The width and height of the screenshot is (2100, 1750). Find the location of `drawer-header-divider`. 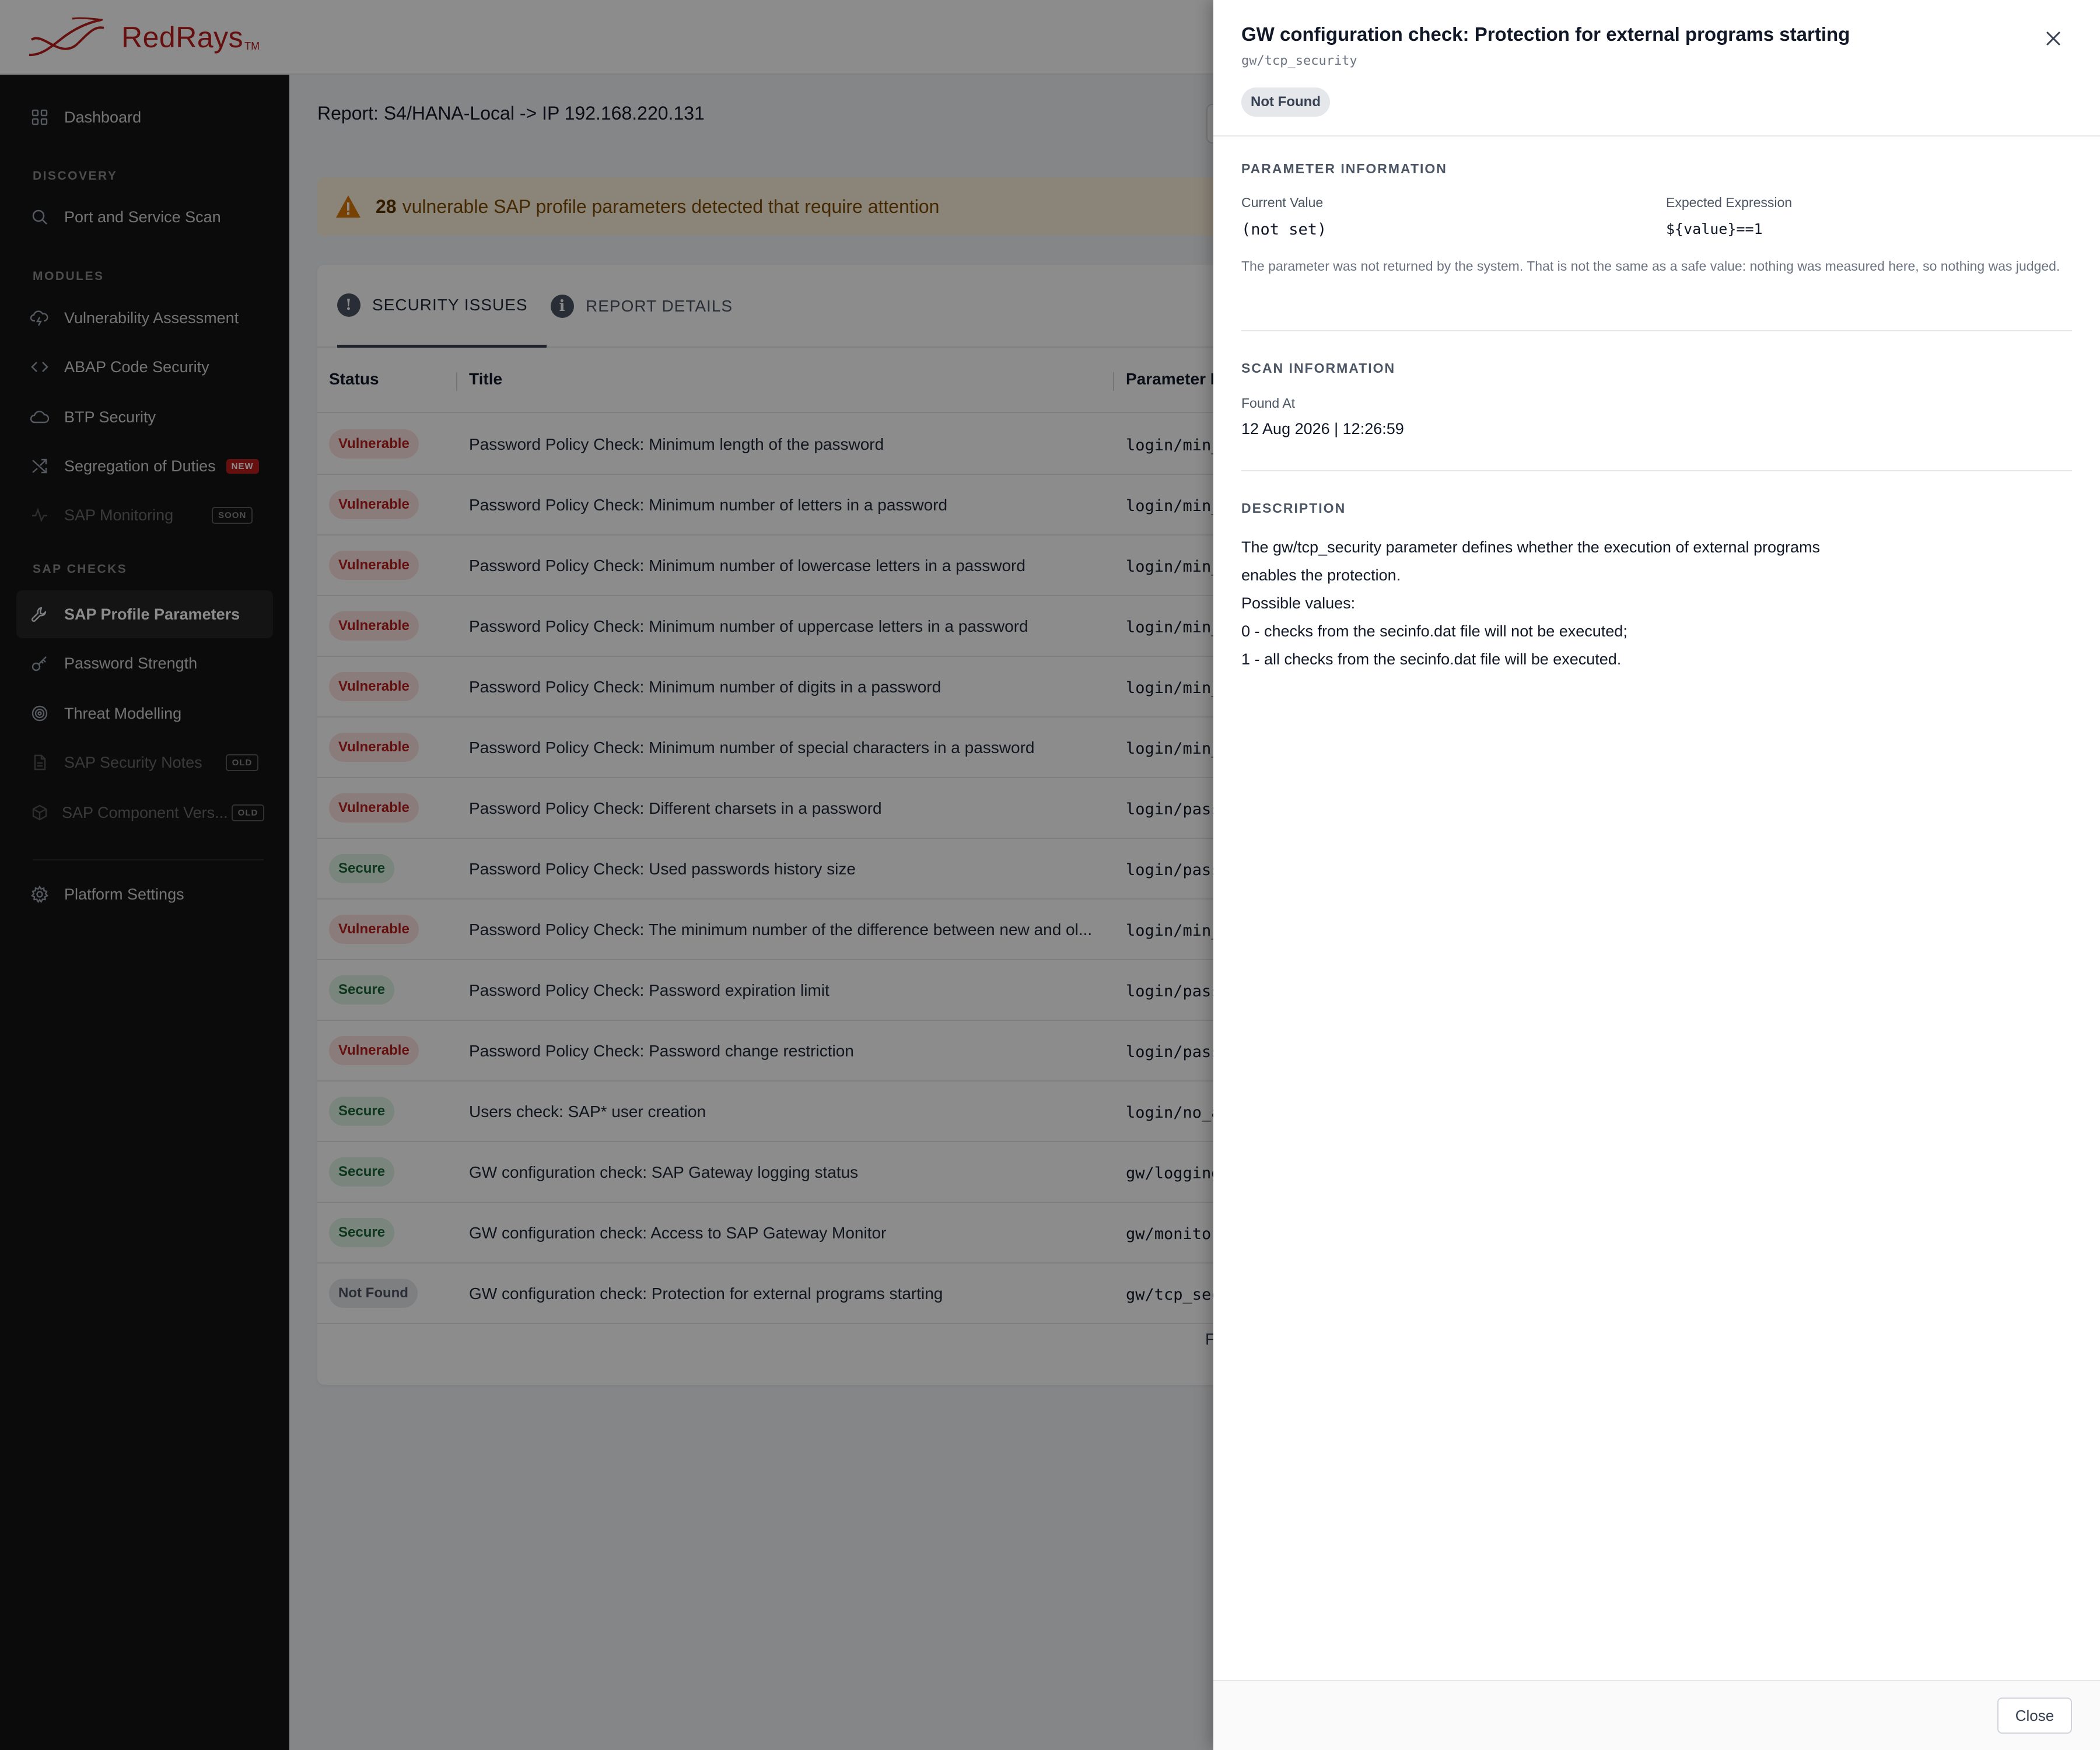

drawer-header-divider is located at coordinates (1657, 135).